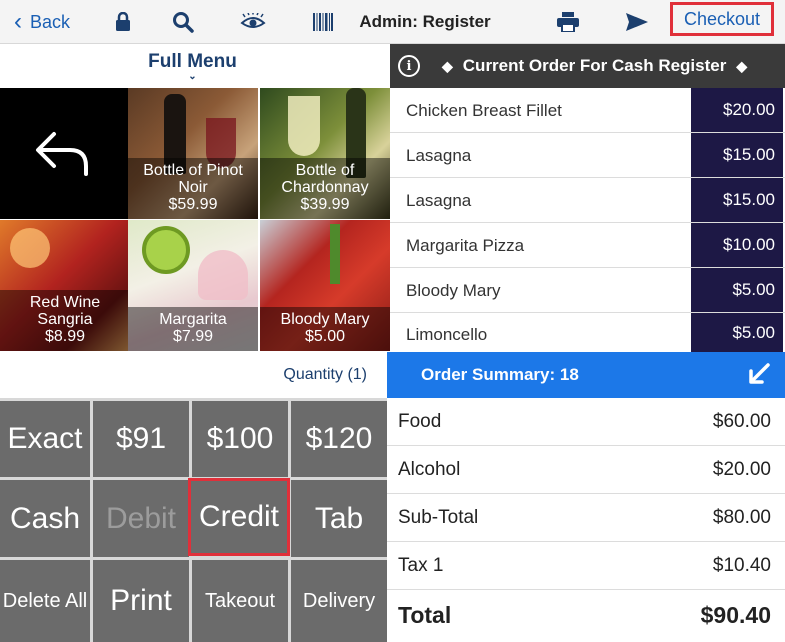  Describe the element at coordinates (325, 319) in the screenshot. I see `menu-item-name: Bloody Mary` at that location.